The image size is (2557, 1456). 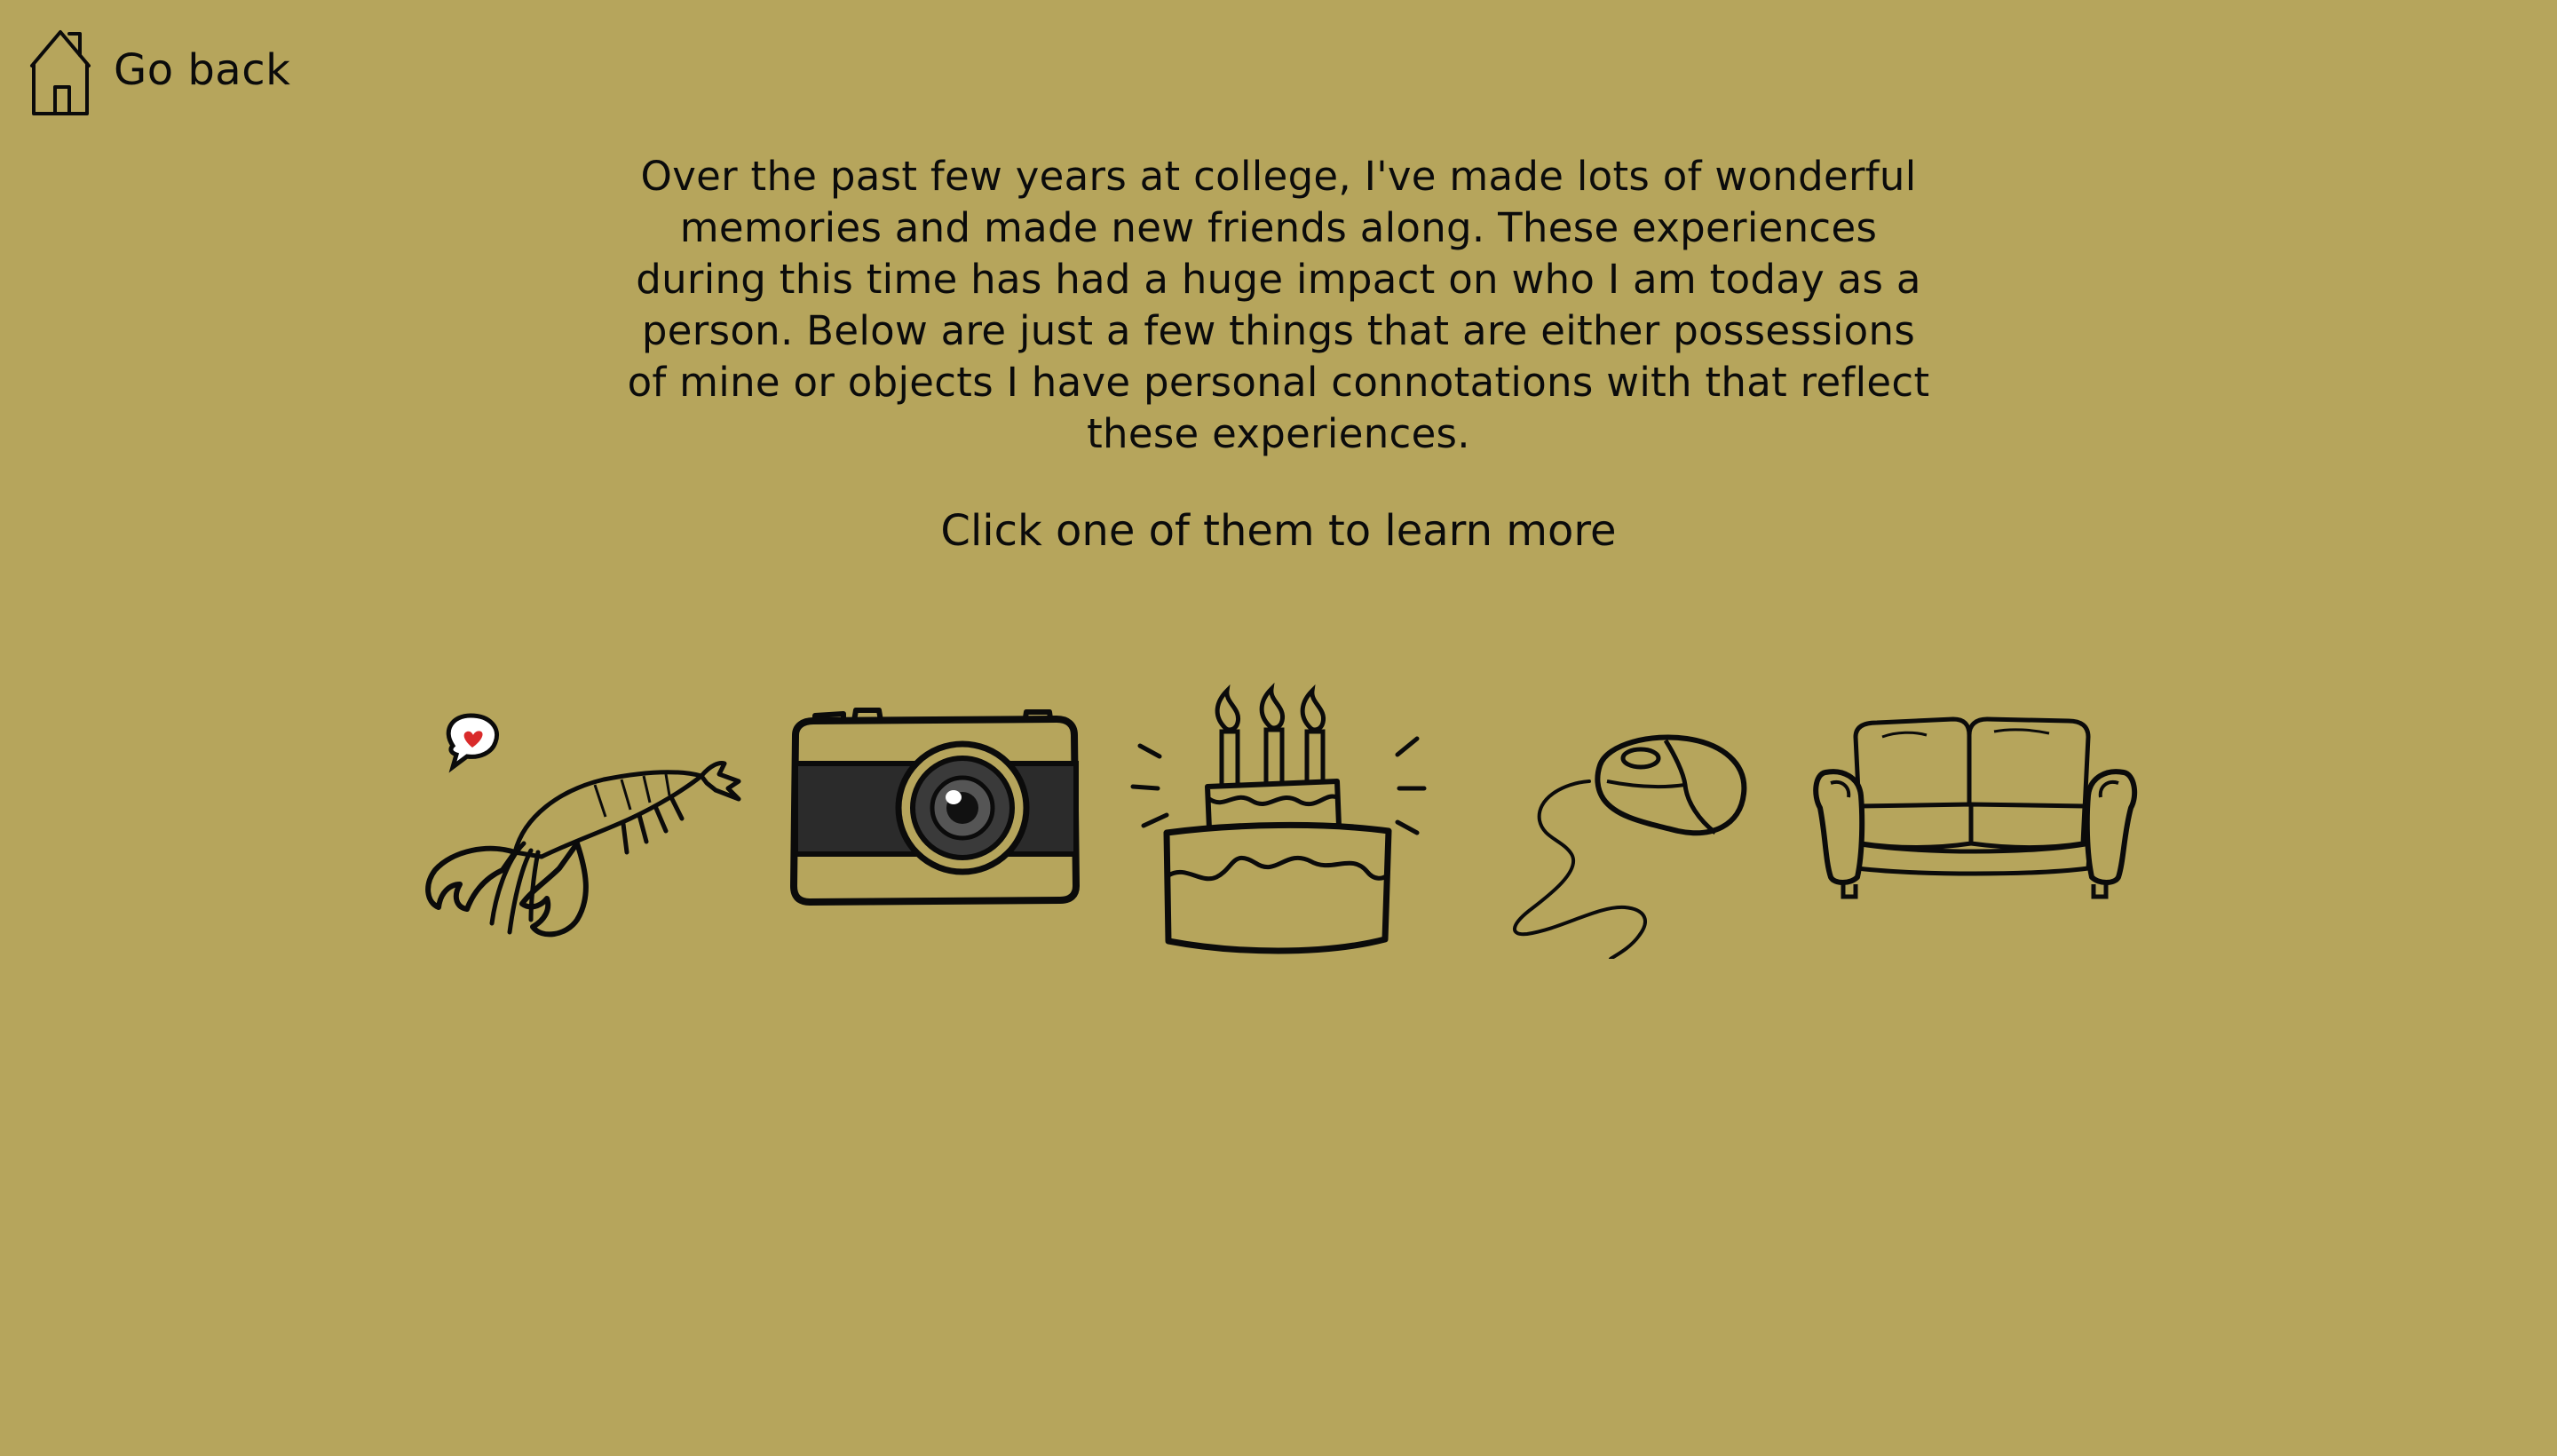 What do you see at coordinates (583, 825) in the screenshot?
I see `lobster-icon` at bounding box center [583, 825].